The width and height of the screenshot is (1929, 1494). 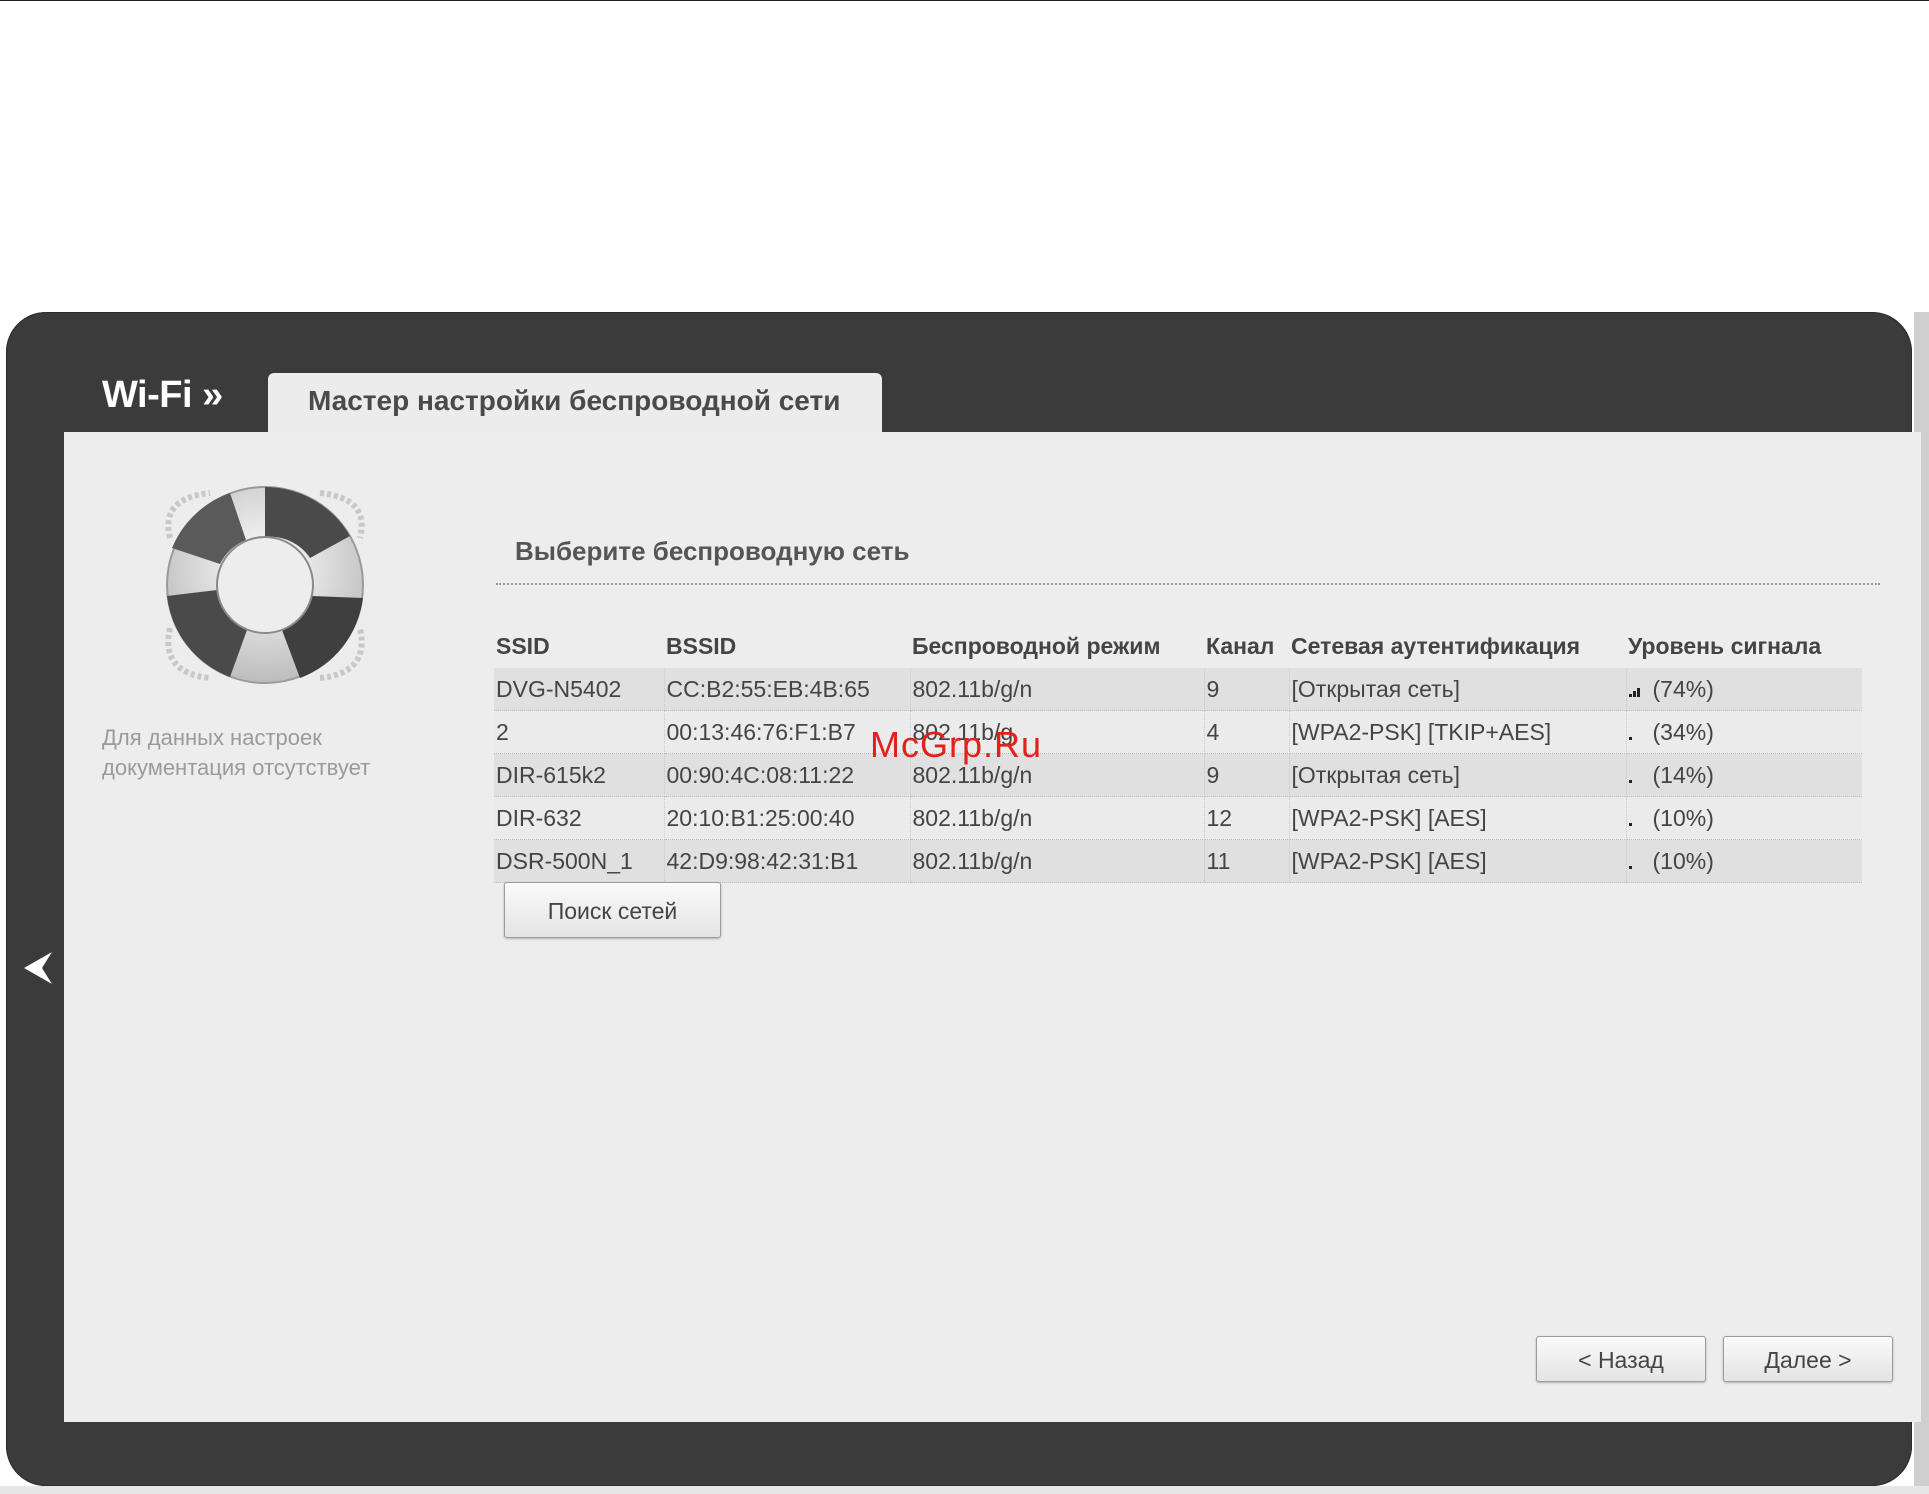 What do you see at coordinates (523, 645) in the screenshot?
I see `column-header-ssid: SSID` at bounding box center [523, 645].